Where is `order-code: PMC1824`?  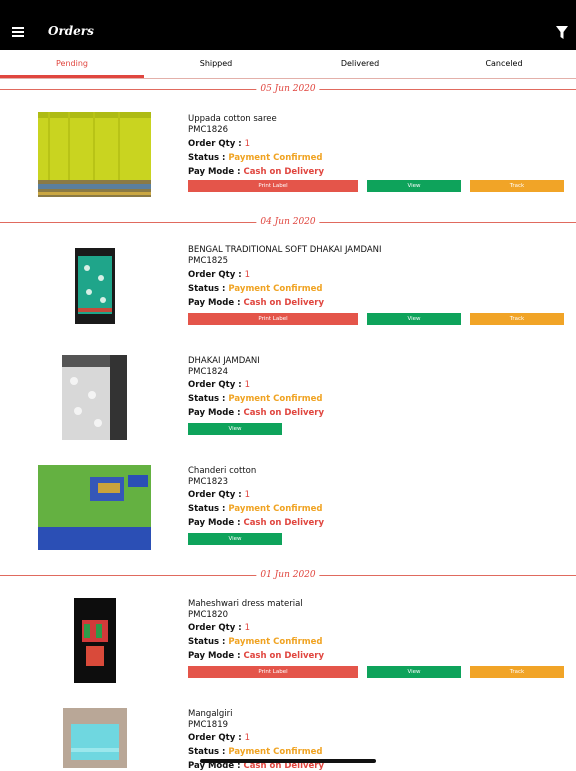 order-code: PMC1824 is located at coordinates (208, 372).